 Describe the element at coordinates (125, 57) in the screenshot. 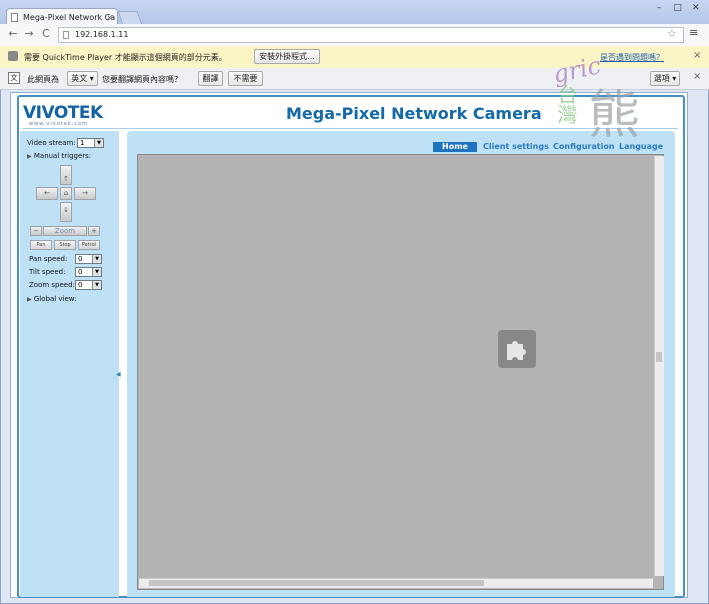

I see `plugin-message: 需要 QuickTime Player 才能顯示這個網頁的部分元素。` at that location.